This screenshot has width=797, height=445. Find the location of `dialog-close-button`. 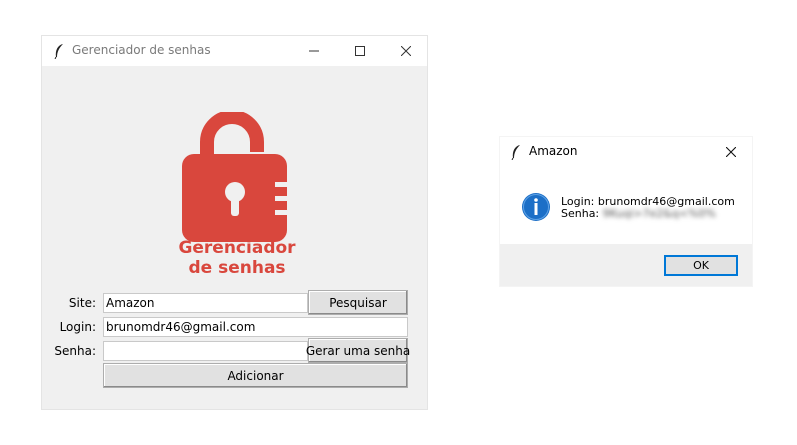

dialog-close-button is located at coordinates (731, 152).